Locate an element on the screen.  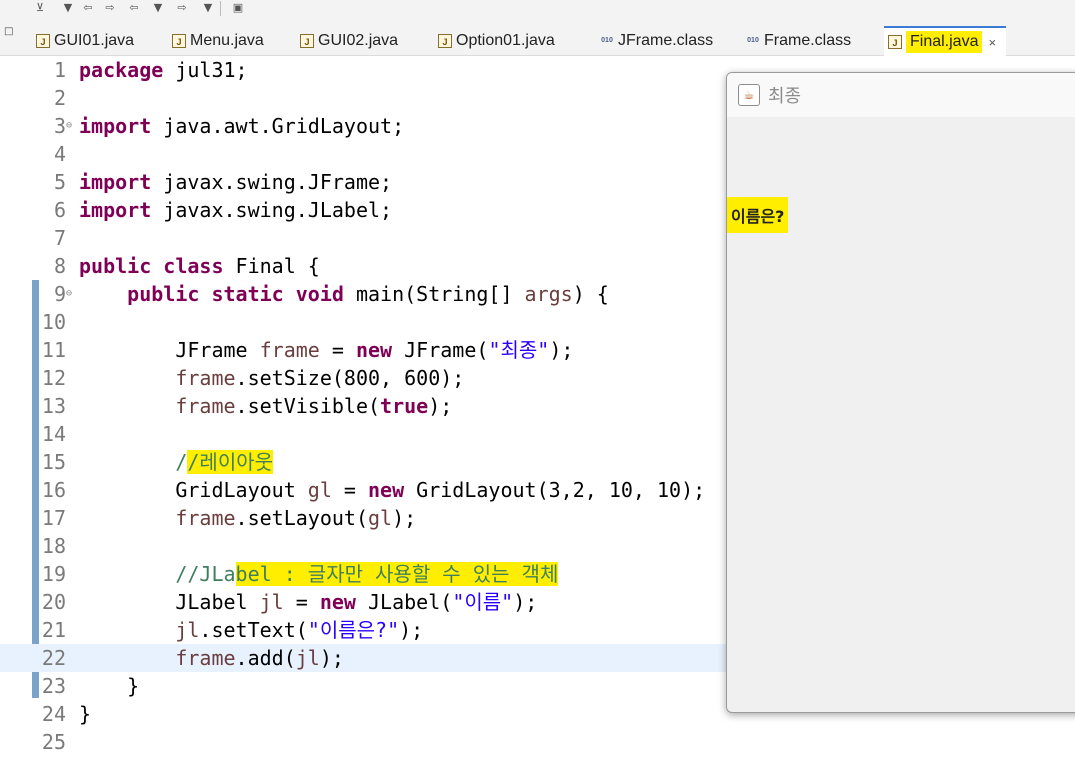
editor-tab-final-java: J Final.java × is located at coordinates (945, 41).